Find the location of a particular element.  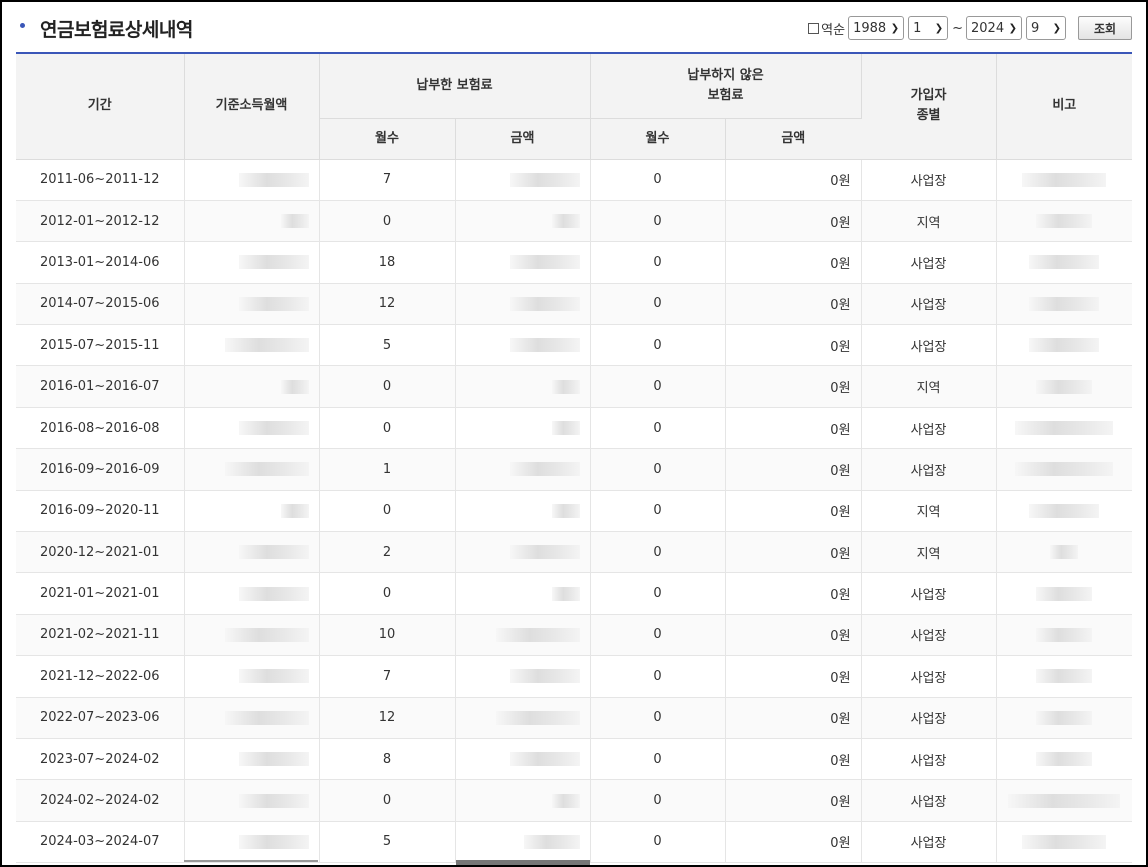

reverse-order-checkbox is located at coordinates (814, 28).